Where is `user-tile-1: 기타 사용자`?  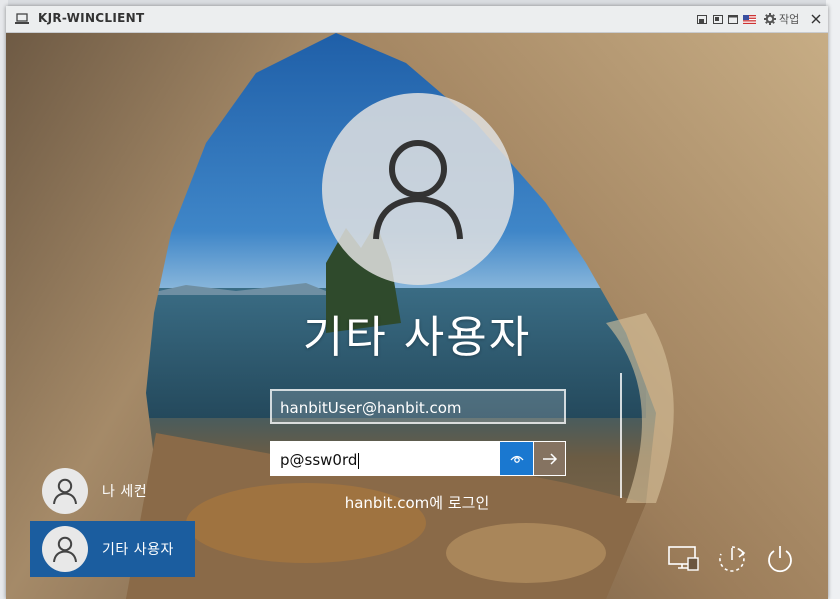
user-tile-1: 기타 사용자 is located at coordinates (112, 549).